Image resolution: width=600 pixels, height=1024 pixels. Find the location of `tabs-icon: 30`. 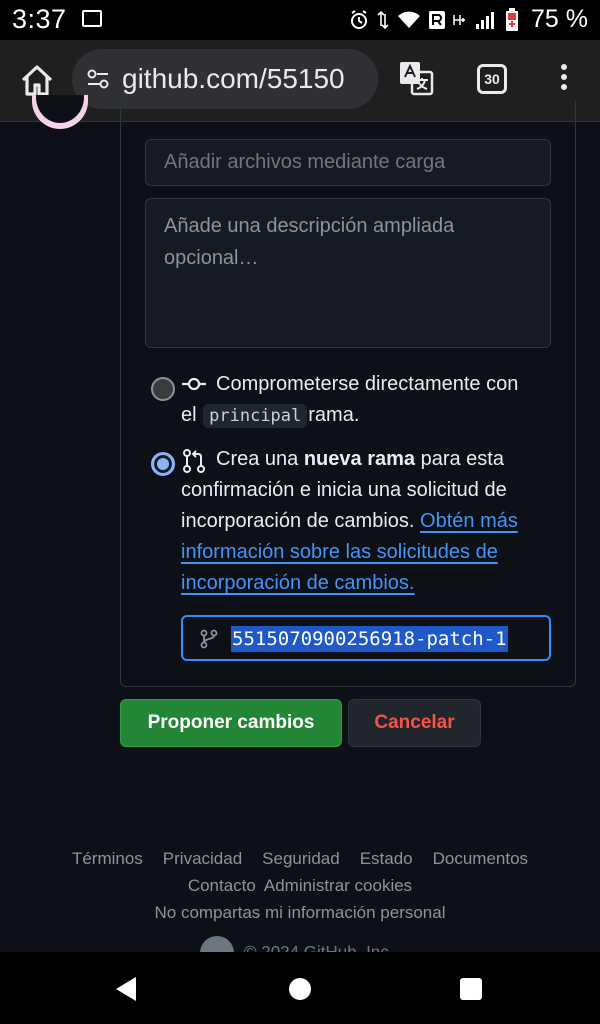

tabs-icon: 30 is located at coordinates (492, 79).